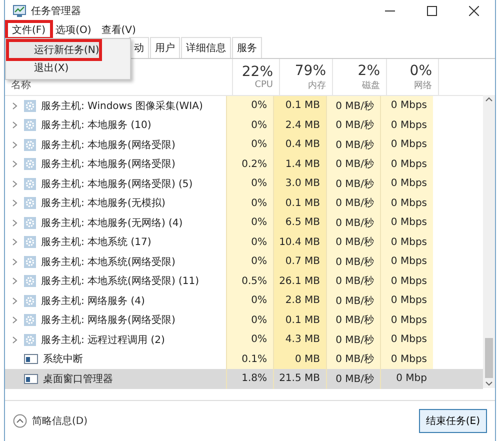 The width and height of the screenshot is (500, 441). I want to click on process-row: 服务主机: 本地服务(网络受限) 0% 0.4 MB 0 MB/秒 0 Mbps, so click(244, 144).